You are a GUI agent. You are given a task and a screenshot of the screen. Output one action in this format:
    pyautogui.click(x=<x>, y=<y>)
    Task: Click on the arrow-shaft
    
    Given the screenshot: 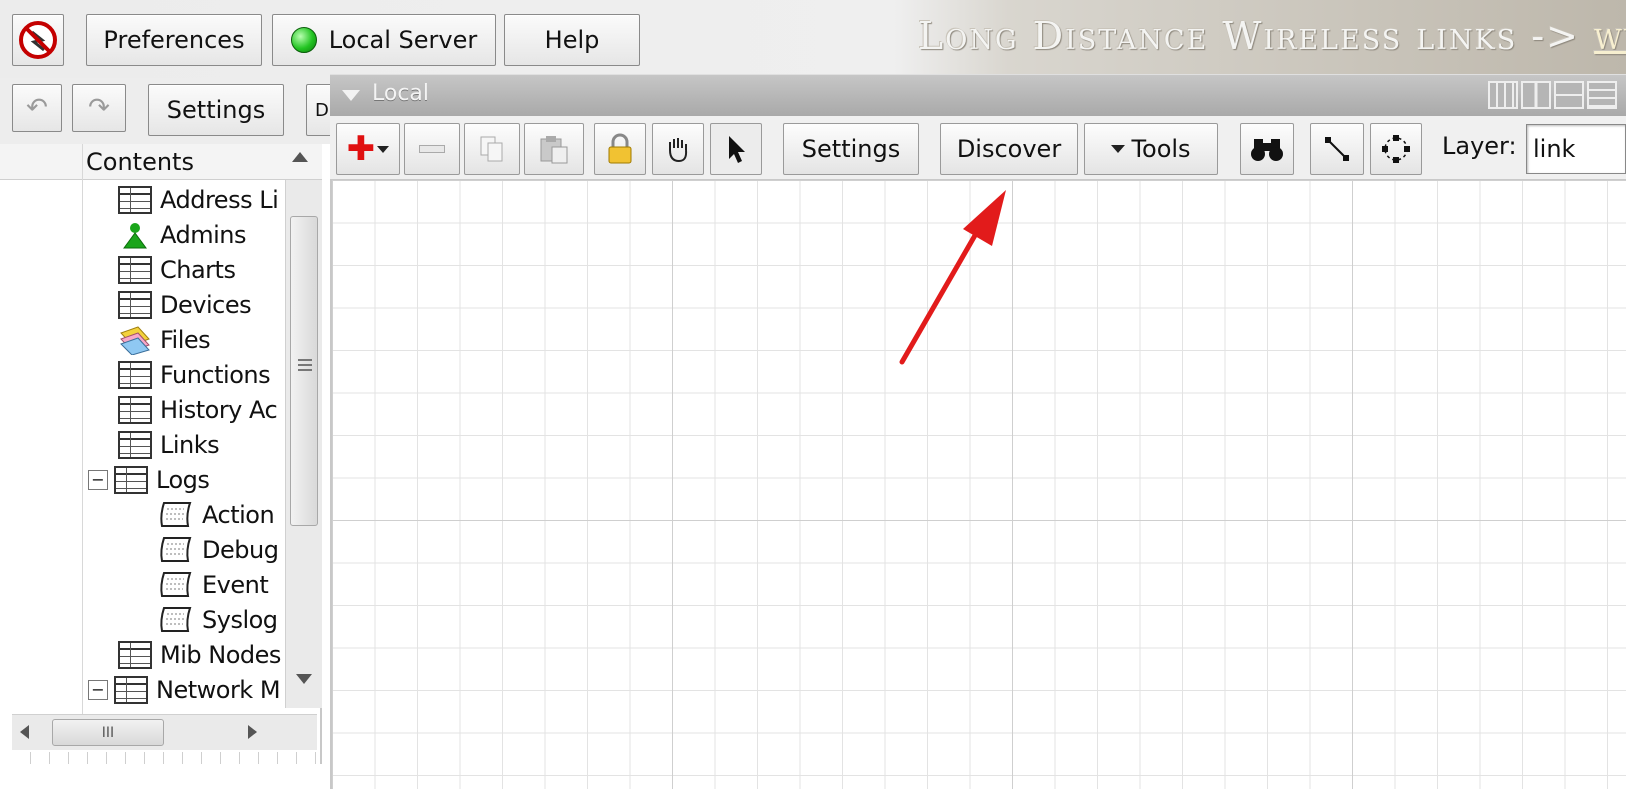 What is the action you would take?
    pyautogui.click(x=943, y=290)
    